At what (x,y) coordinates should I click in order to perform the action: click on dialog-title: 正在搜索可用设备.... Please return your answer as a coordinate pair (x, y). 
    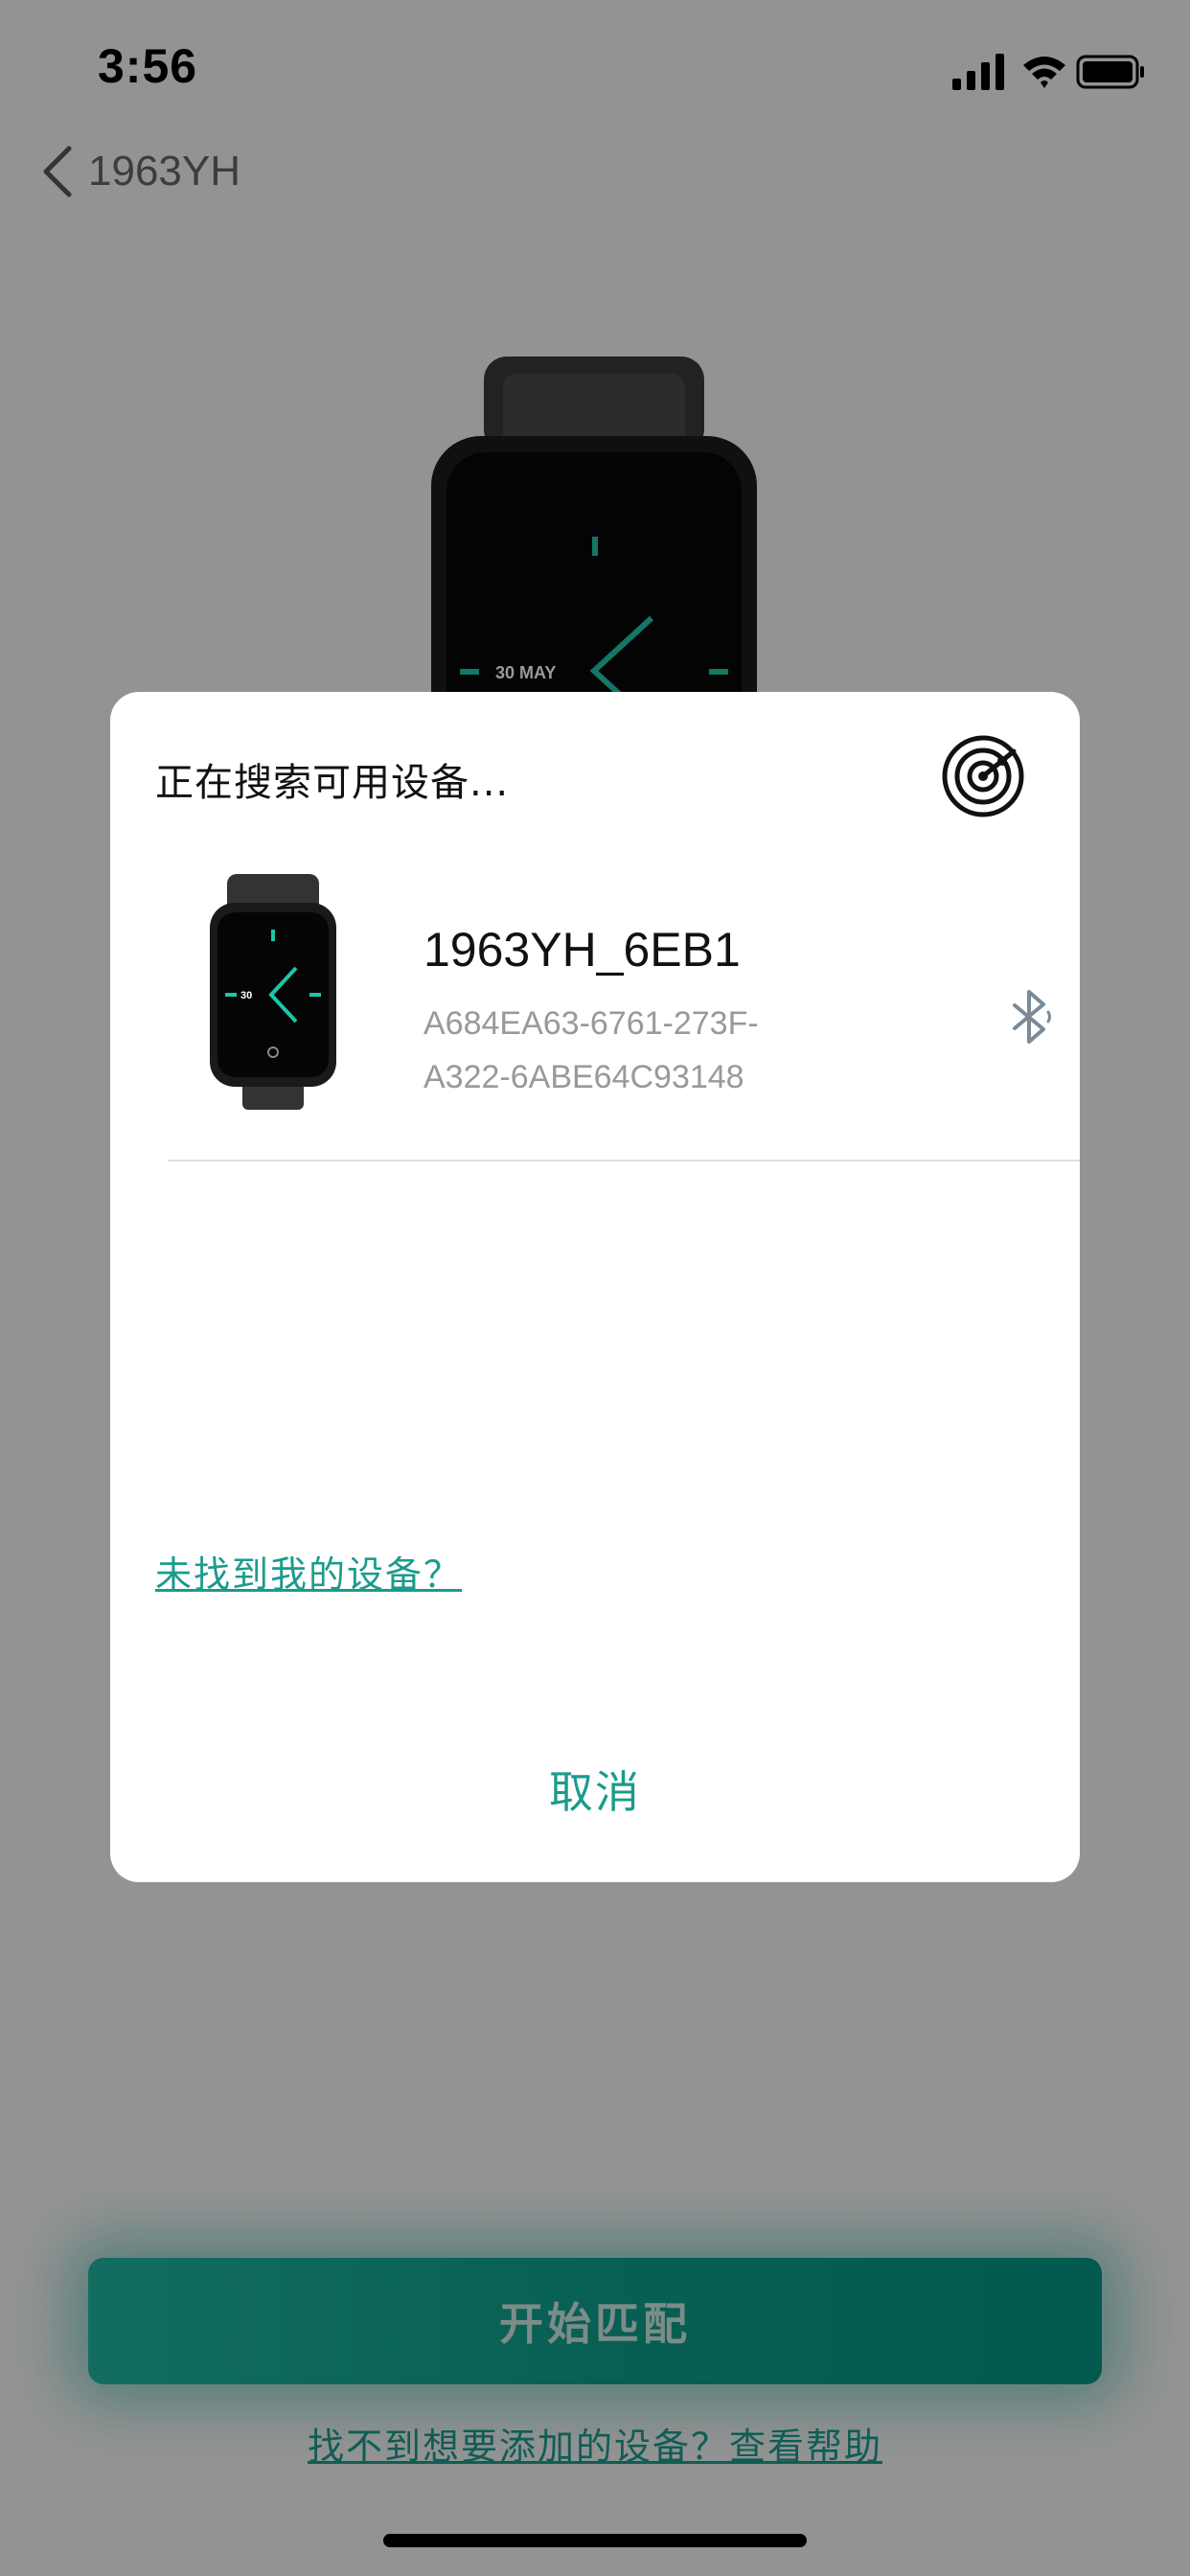
    Looking at the image, I should click on (333, 783).